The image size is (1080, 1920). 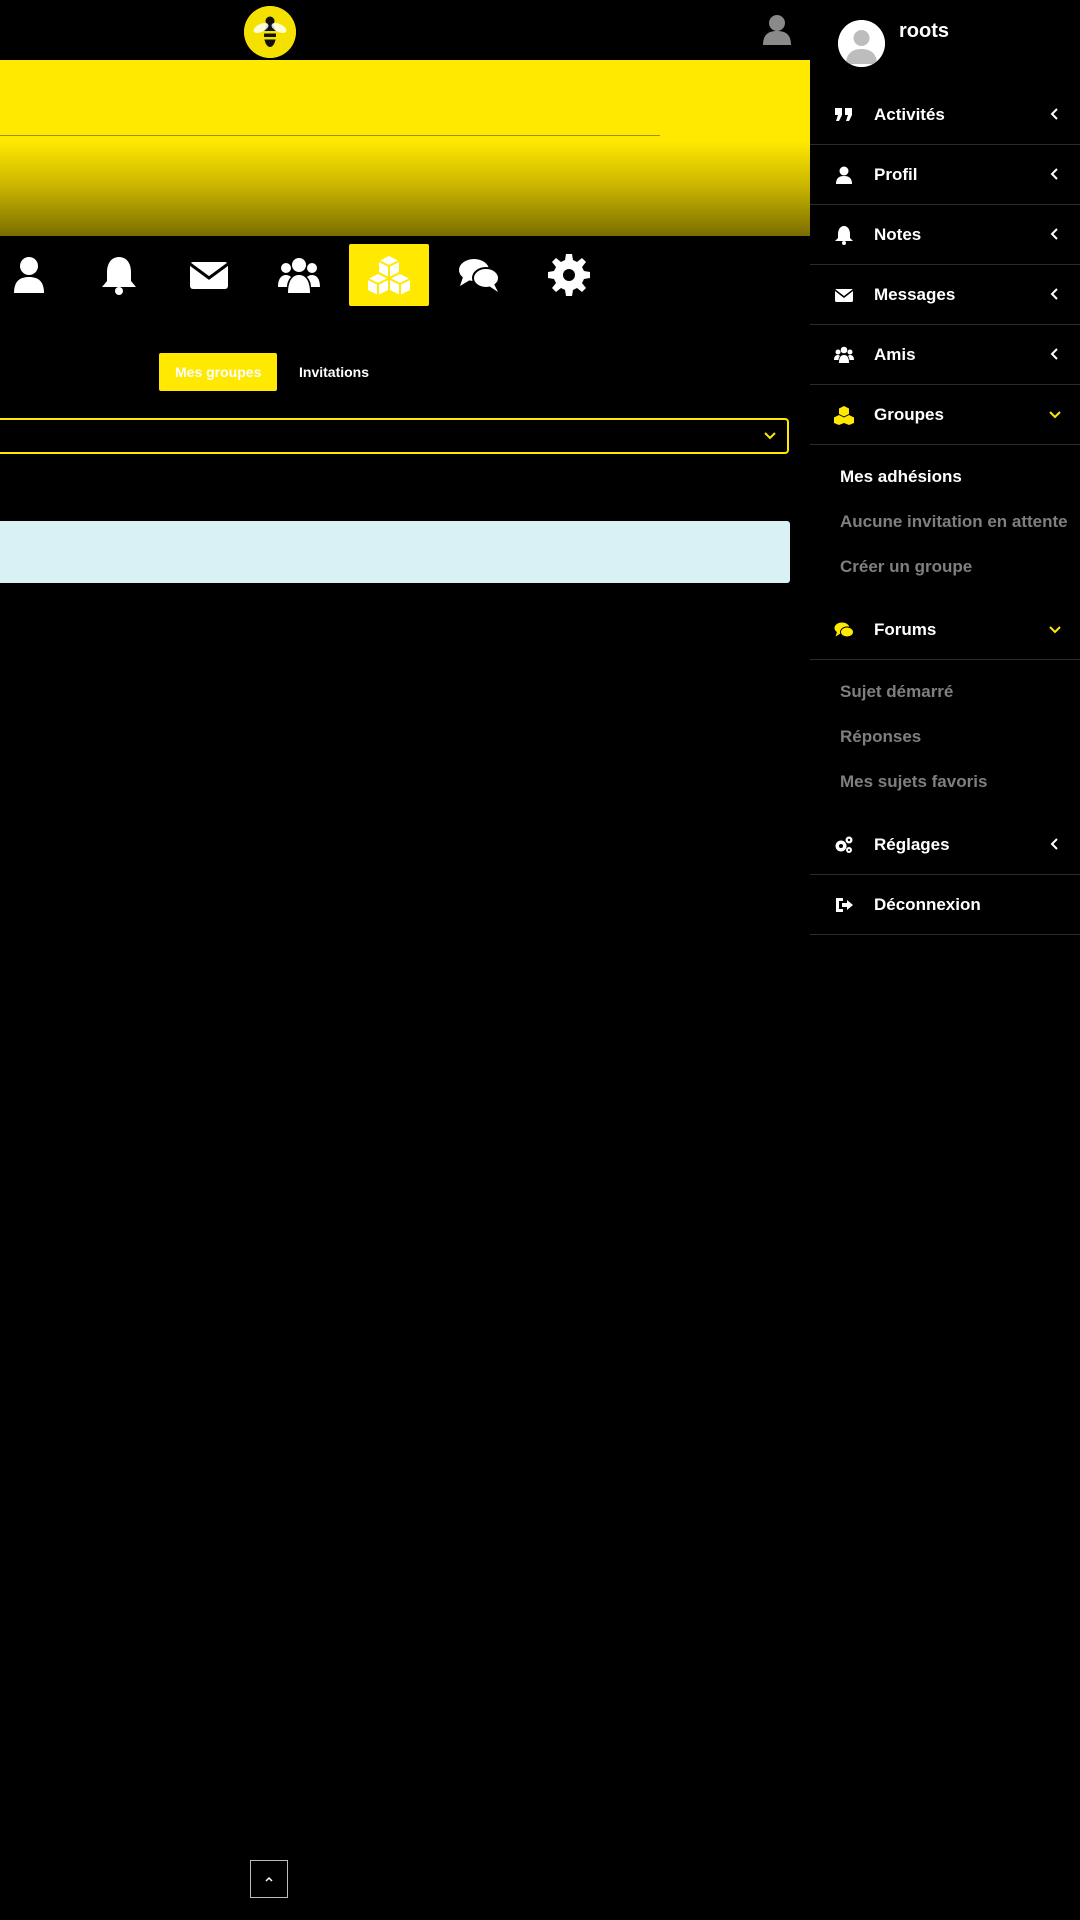 What do you see at coordinates (905, 629) in the screenshot?
I see `menu-label: Forums` at bounding box center [905, 629].